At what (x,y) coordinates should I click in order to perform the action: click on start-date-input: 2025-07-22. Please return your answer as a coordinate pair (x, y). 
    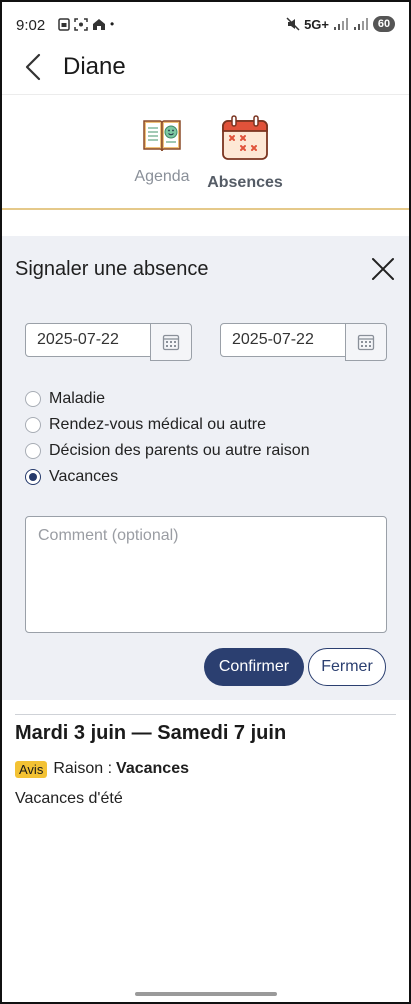
    Looking at the image, I should click on (88, 340).